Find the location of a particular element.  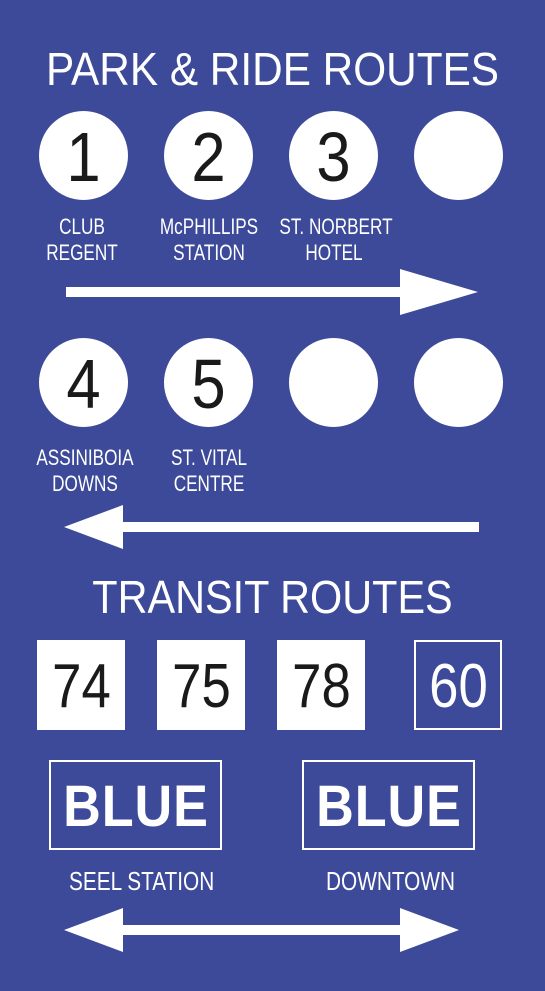

stop-label-st-norbert-hotel: ST. NORBERT HOTEL is located at coordinates (336, 240).